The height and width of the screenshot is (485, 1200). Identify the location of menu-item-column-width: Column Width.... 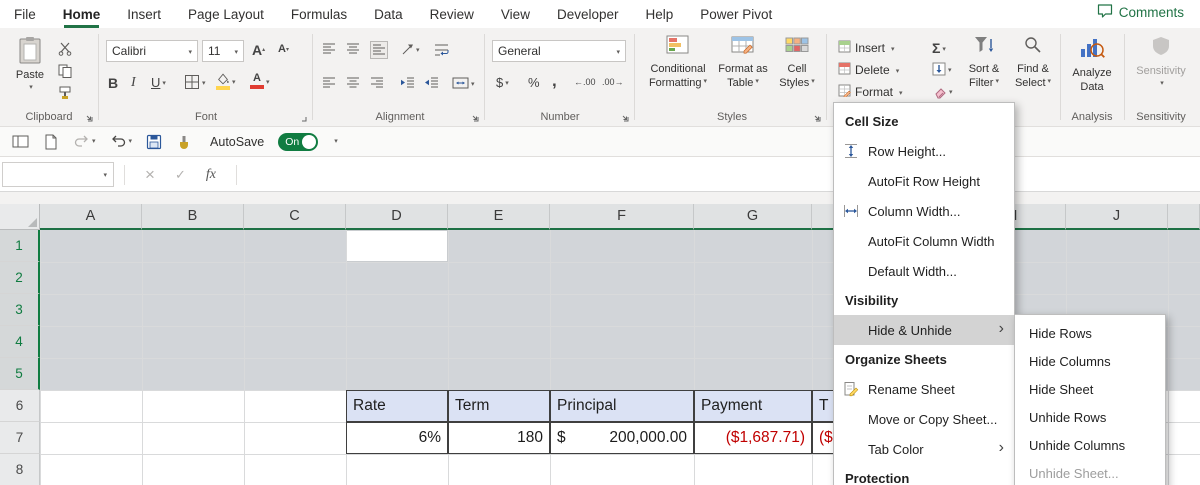
(924, 211).